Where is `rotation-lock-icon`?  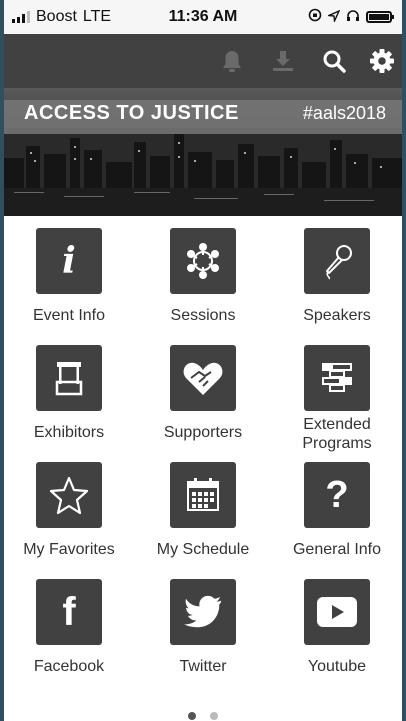
rotation-lock-icon is located at coordinates (315, 16).